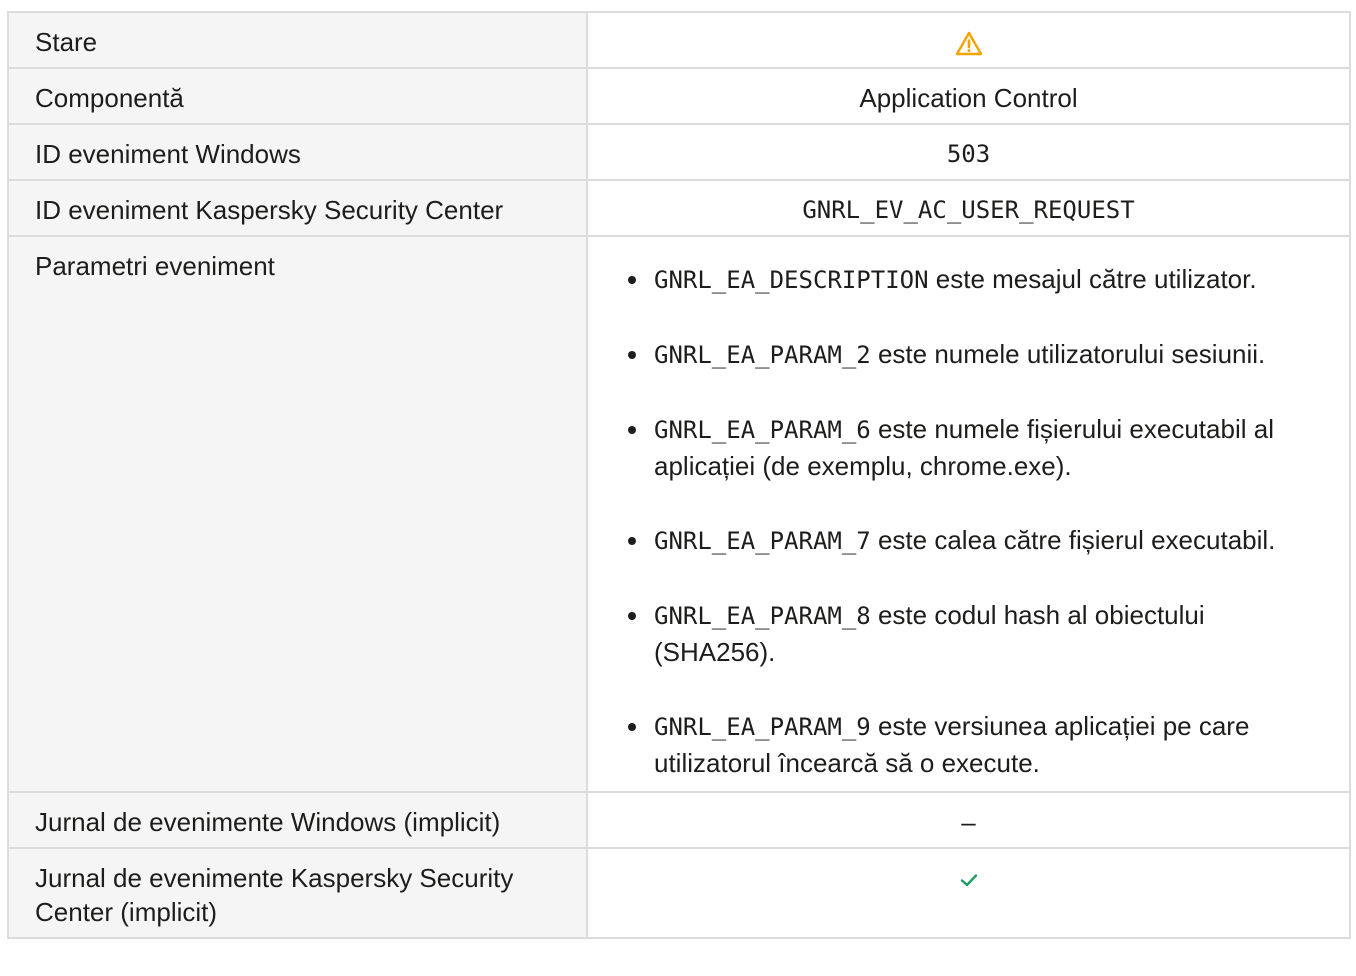 Image resolution: width=1356 pixels, height=976 pixels. I want to click on ksc-event-id-value: GNRL_EV_AC_USER_REQUEST, so click(968, 208).